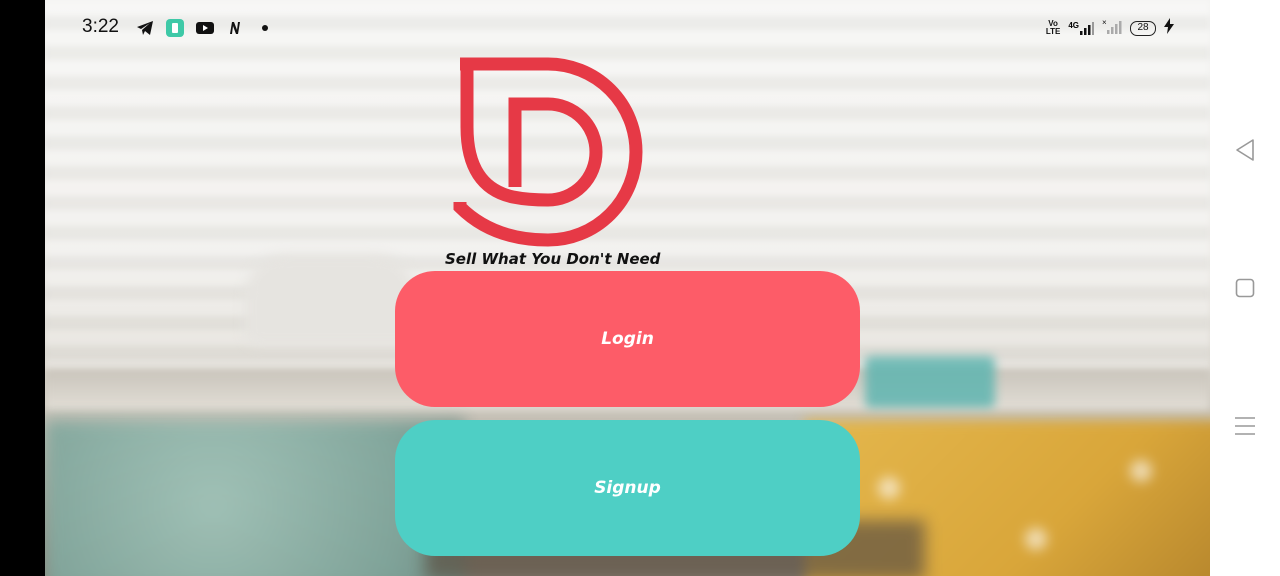  Describe the element at coordinates (265, 28) in the screenshot. I see `dot-icon` at that location.